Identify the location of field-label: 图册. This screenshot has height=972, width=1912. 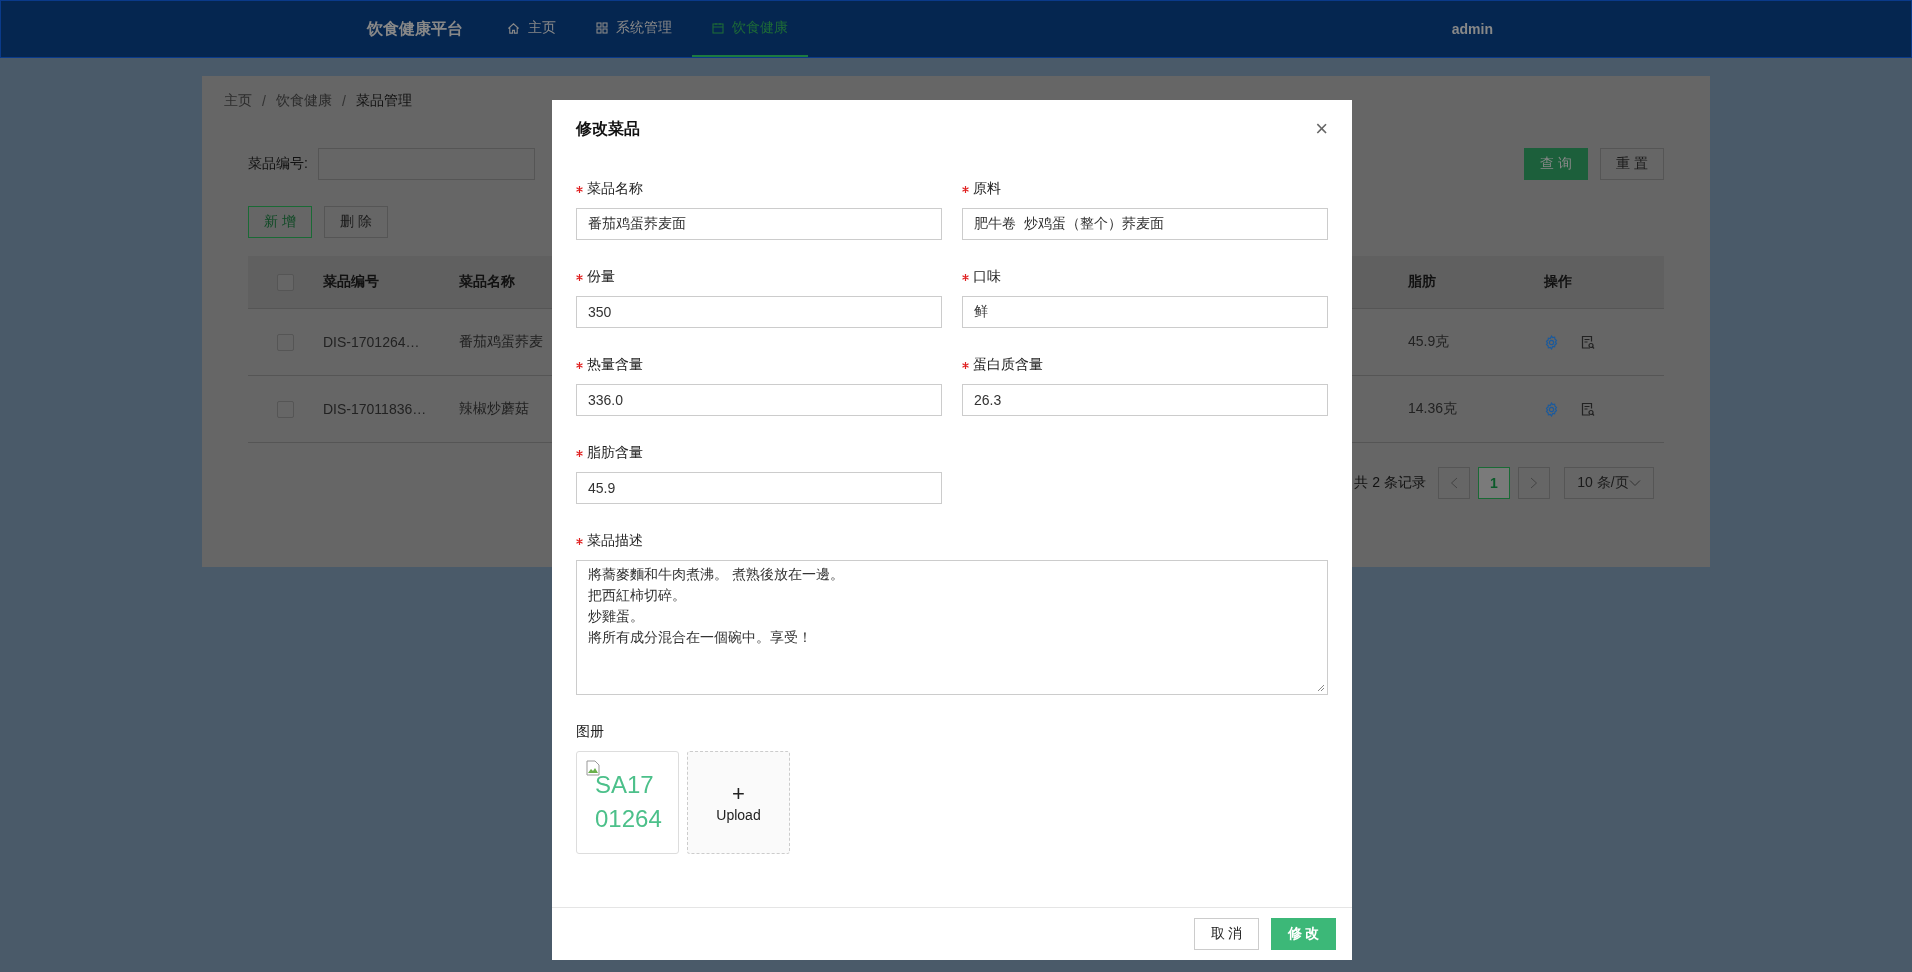
(590, 732).